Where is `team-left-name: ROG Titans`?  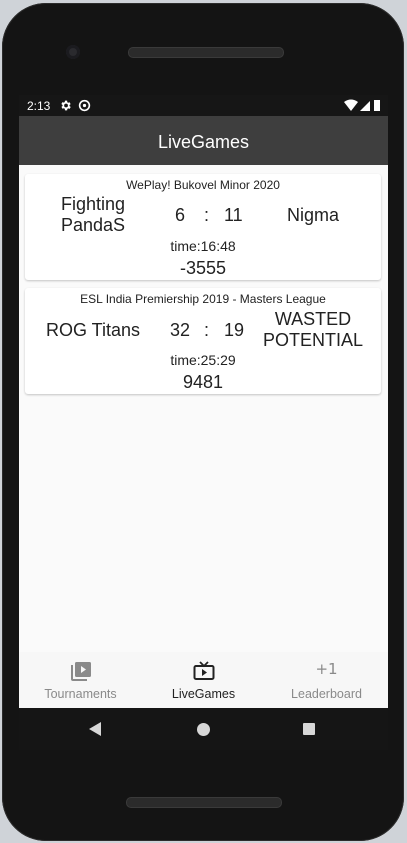 team-left-name: ROG Titans is located at coordinates (93, 330).